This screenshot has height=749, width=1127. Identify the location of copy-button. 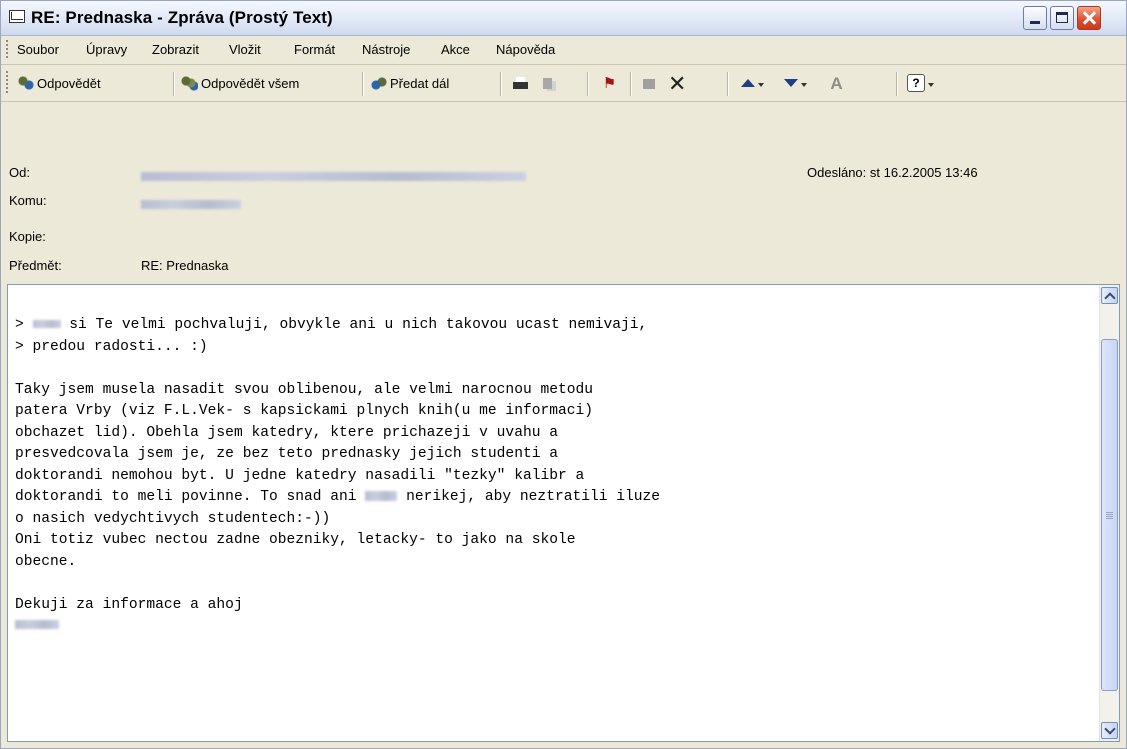
(551, 83).